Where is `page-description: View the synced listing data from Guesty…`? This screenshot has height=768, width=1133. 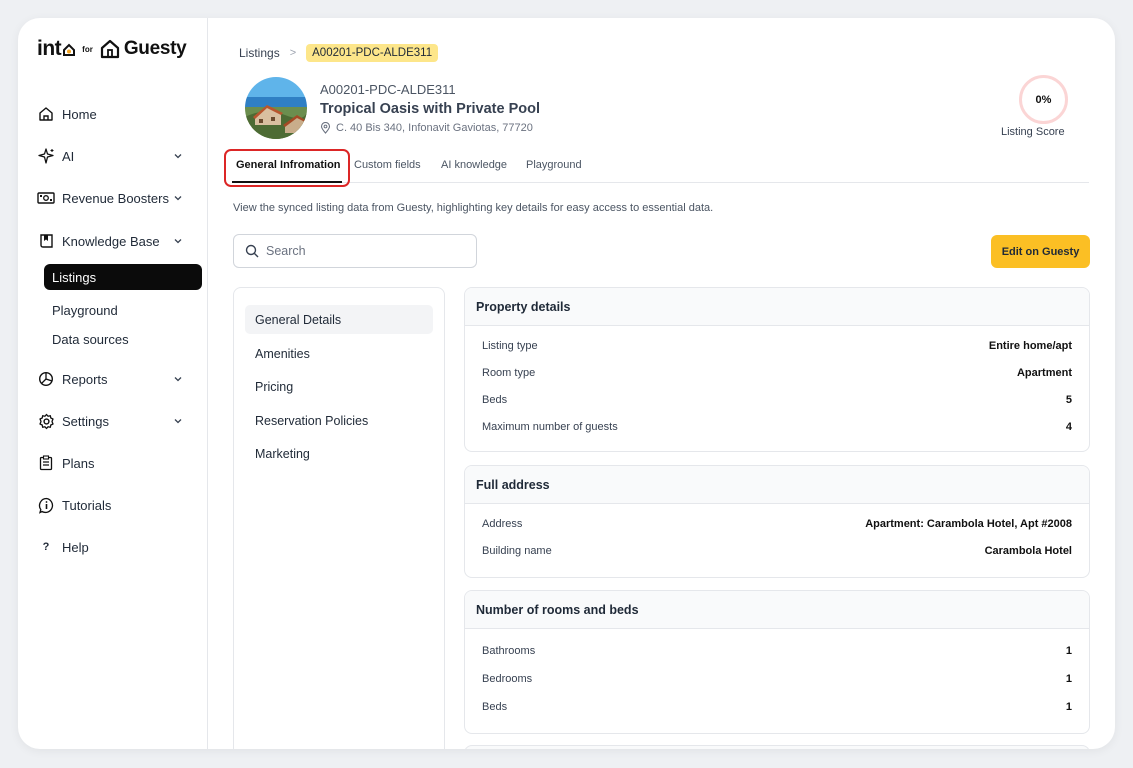 page-description: View the synced listing data from Guesty… is located at coordinates (473, 208).